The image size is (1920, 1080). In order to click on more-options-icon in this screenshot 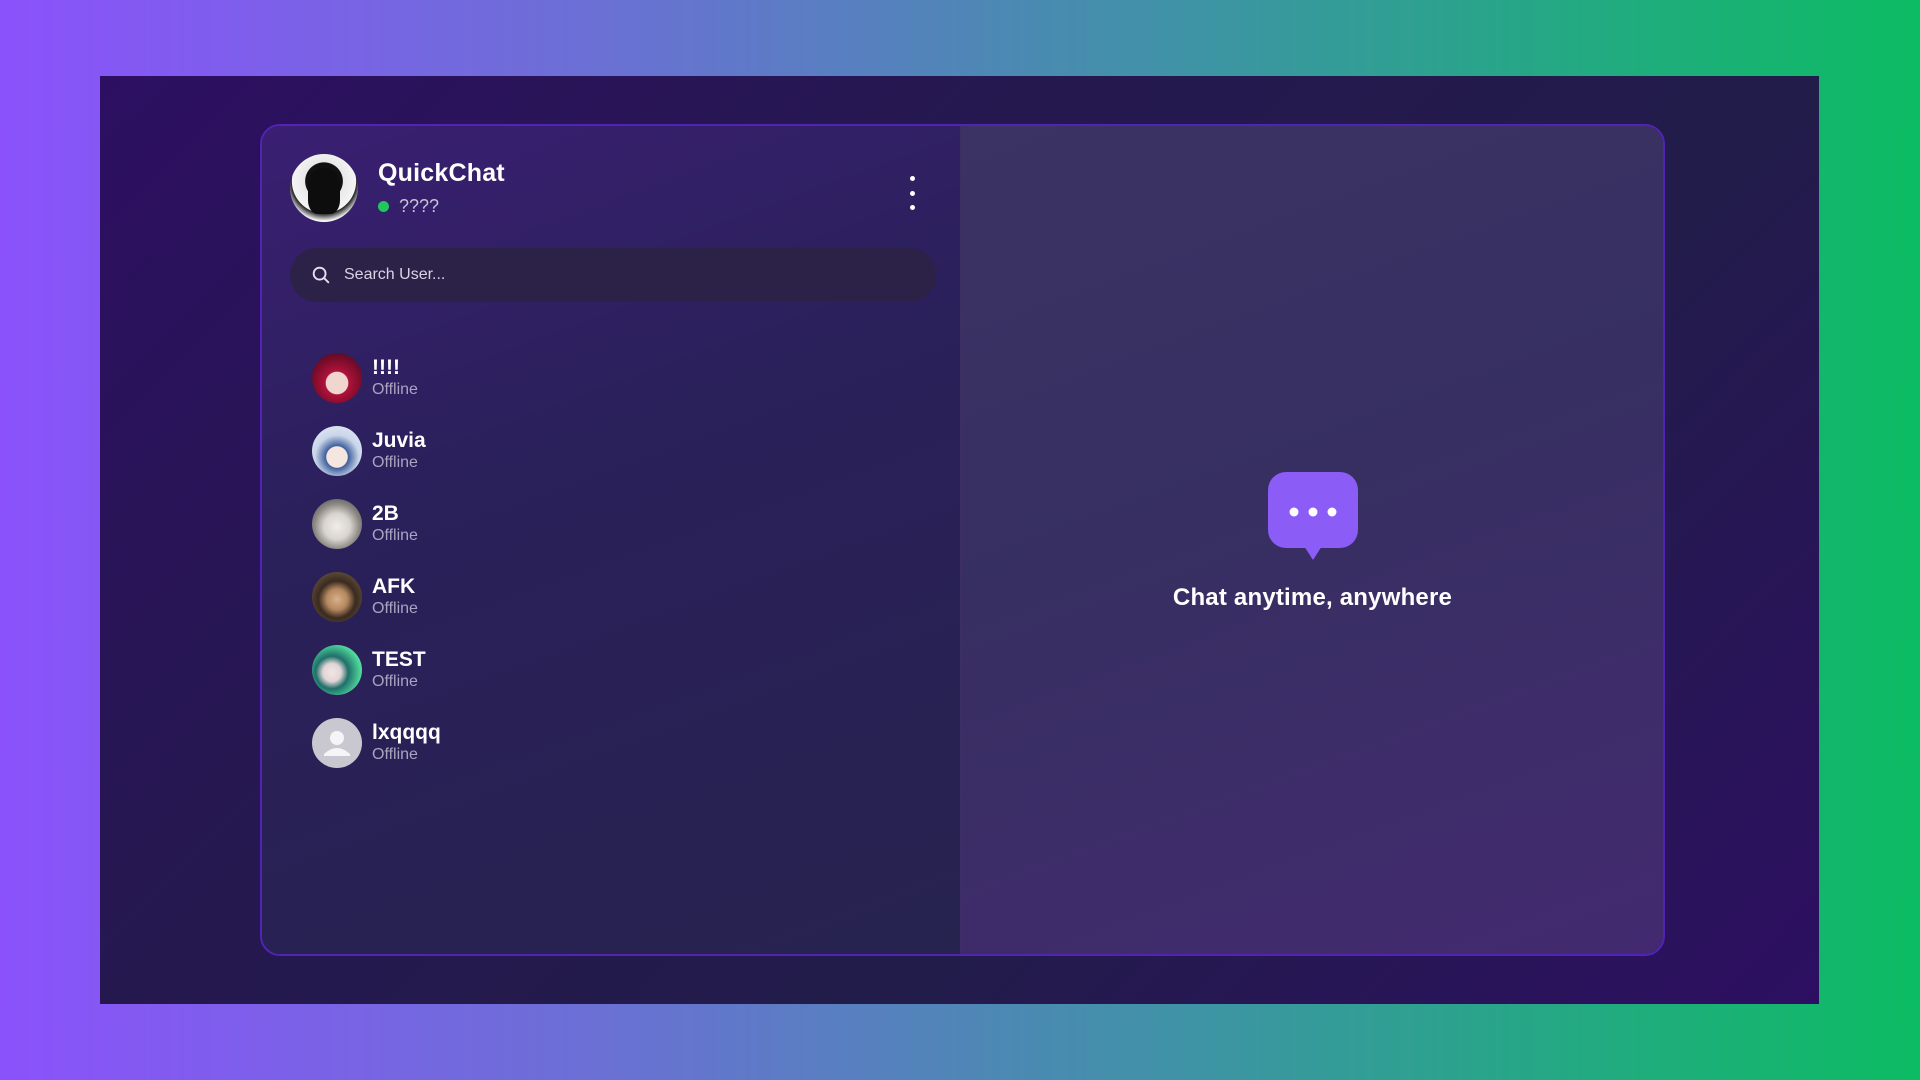, I will do `click(912, 193)`.